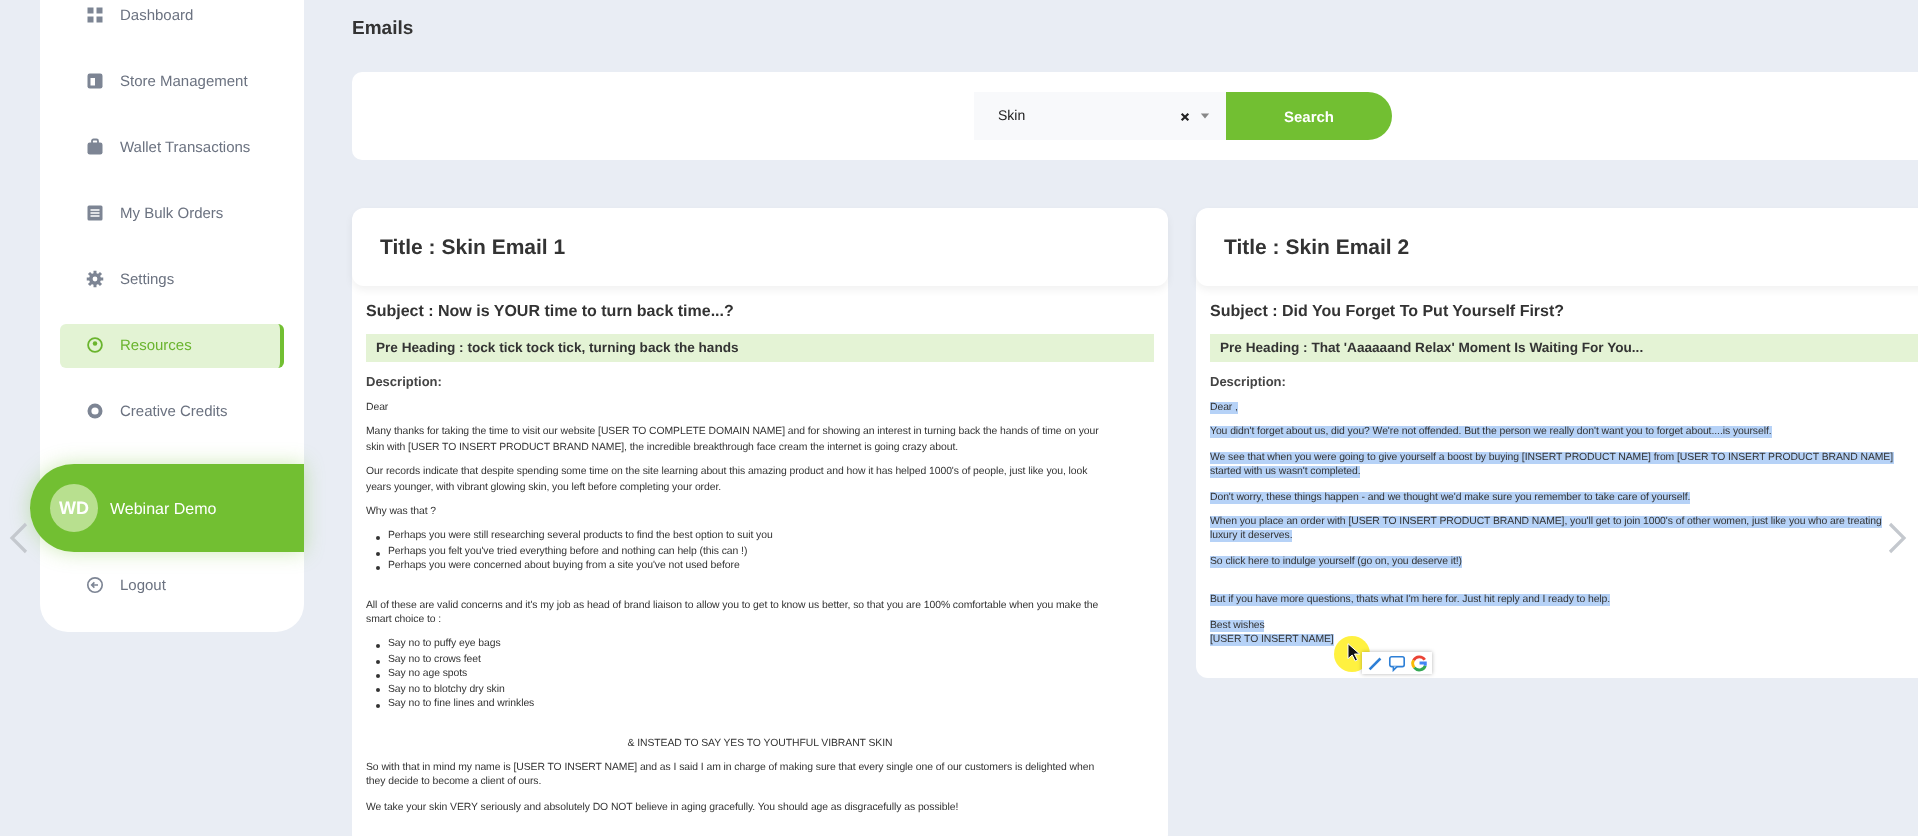 This screenshot has width=1918, height=836. Describe the element at coordinates (95, 147) in the screenshot. I see `wallet-icon` at that location.